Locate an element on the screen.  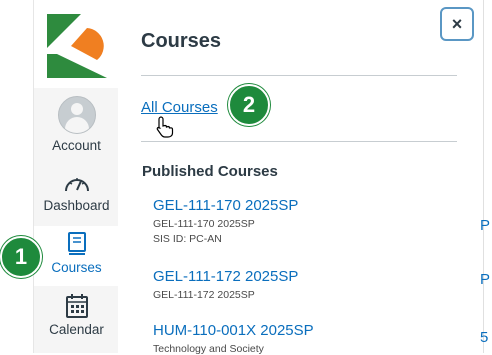
dashboard-icon is located at coordinates (76, 185).